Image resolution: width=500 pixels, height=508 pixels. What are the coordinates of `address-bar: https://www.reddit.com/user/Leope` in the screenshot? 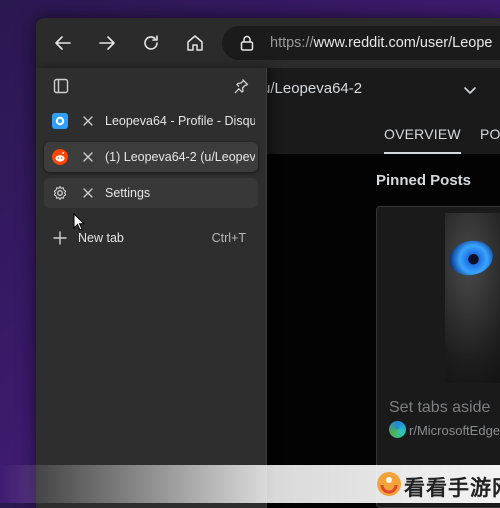 It's located at (361, 43).